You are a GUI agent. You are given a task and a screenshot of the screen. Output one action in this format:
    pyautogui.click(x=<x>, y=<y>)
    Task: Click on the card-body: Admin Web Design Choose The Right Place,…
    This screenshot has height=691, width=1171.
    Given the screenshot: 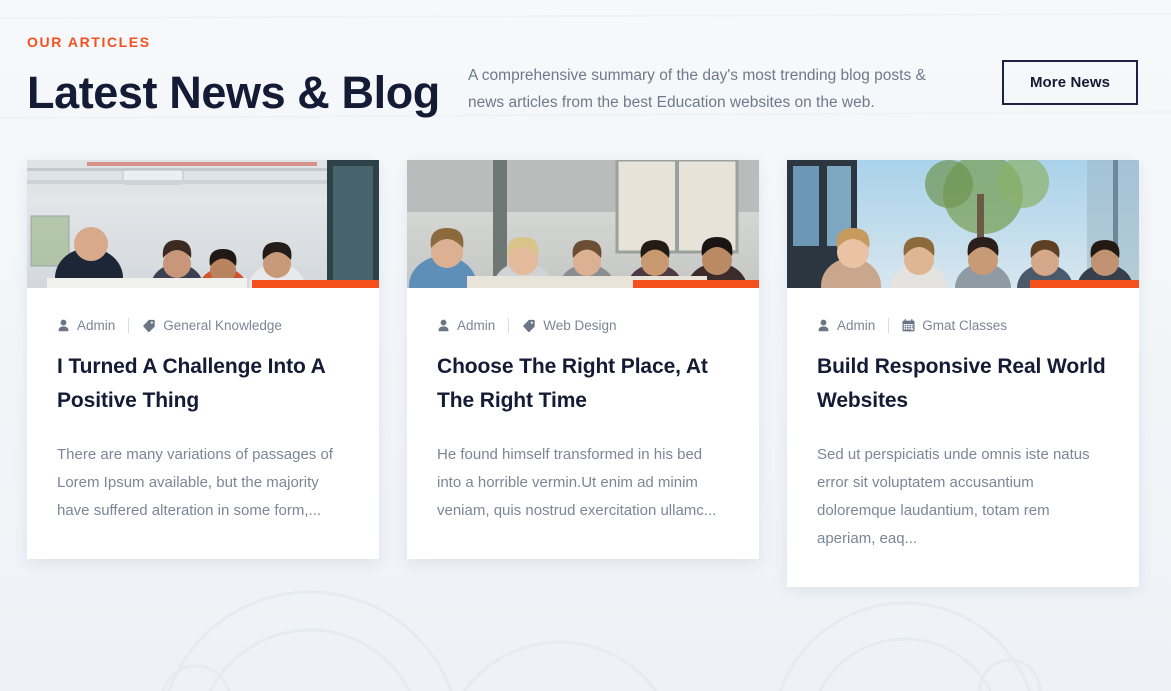 What is the action you would take?
    pyautogui.click(x=583, y=423)
    